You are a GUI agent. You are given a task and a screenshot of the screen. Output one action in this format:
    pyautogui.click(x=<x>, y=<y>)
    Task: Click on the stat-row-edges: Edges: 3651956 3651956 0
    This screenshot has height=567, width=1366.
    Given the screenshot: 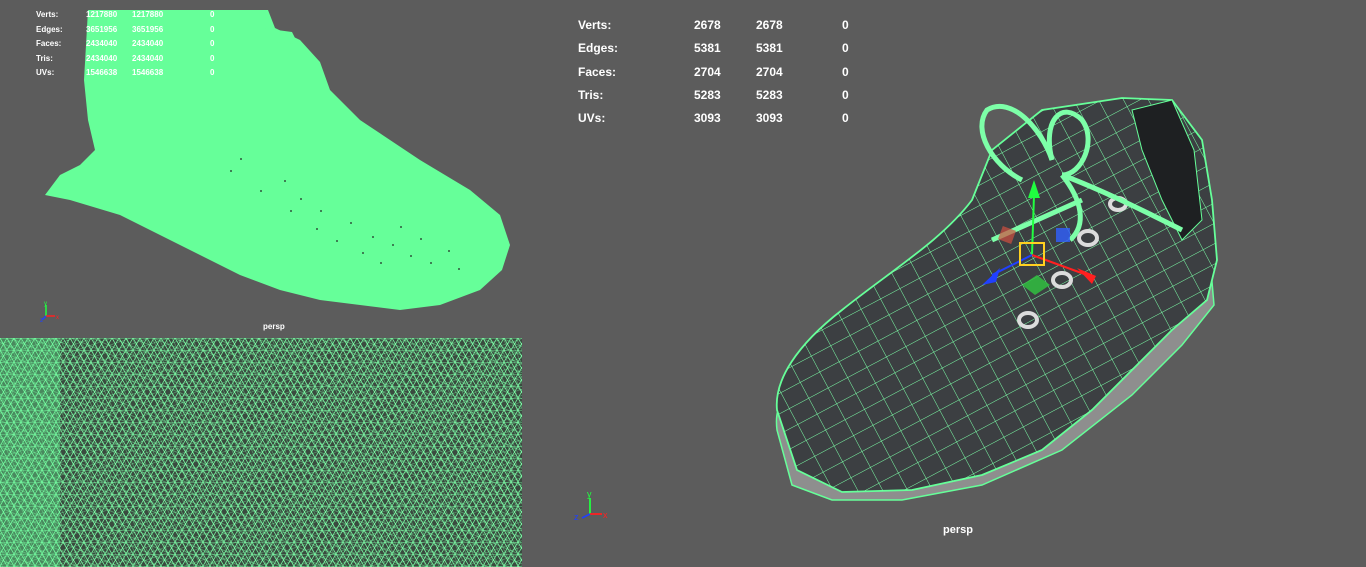 What is the action you would take?
    pyautogui.click(x=133, y=30)
    